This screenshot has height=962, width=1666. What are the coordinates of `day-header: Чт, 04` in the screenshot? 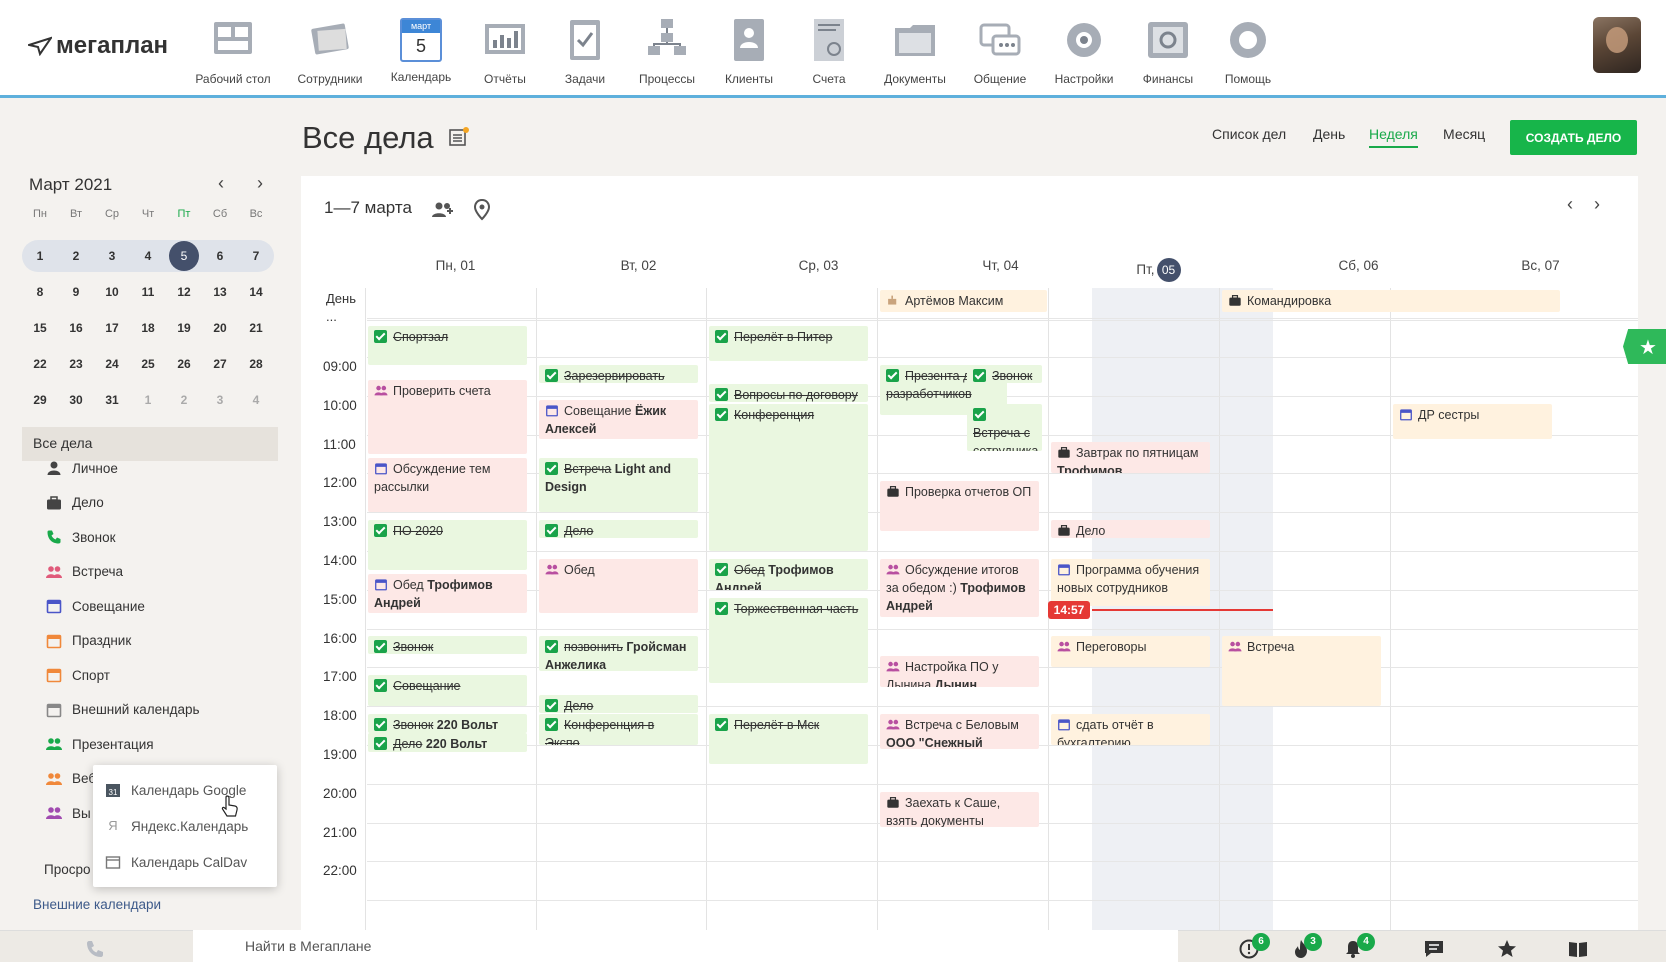 It's located at (1000, 265).